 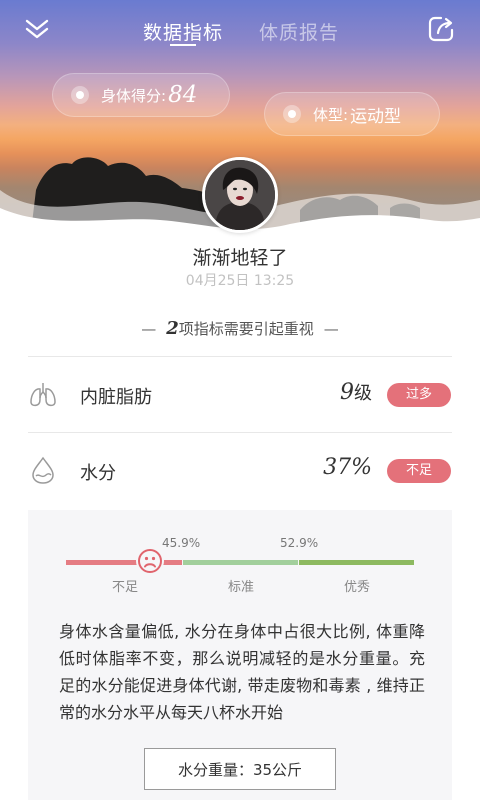 What do you see at coordinates (183, 31) in the screenshot?
I see `tab-data-indicators: 数据指标` at bounding box center [183, 31].